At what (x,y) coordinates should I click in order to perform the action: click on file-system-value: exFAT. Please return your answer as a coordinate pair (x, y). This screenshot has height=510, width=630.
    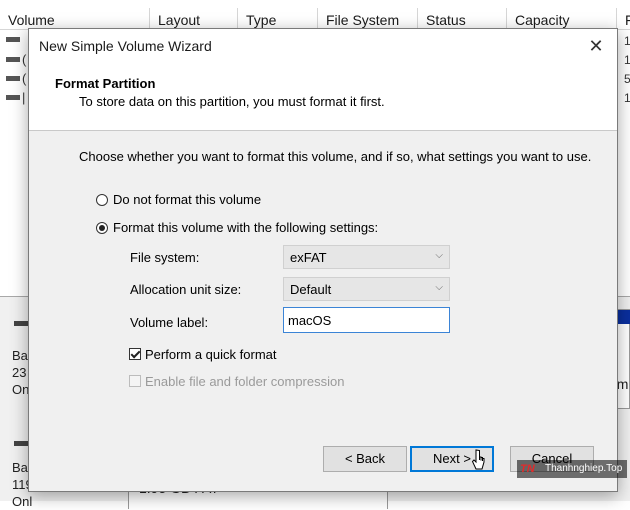
    Looking at the image, I should click on (308, 257).